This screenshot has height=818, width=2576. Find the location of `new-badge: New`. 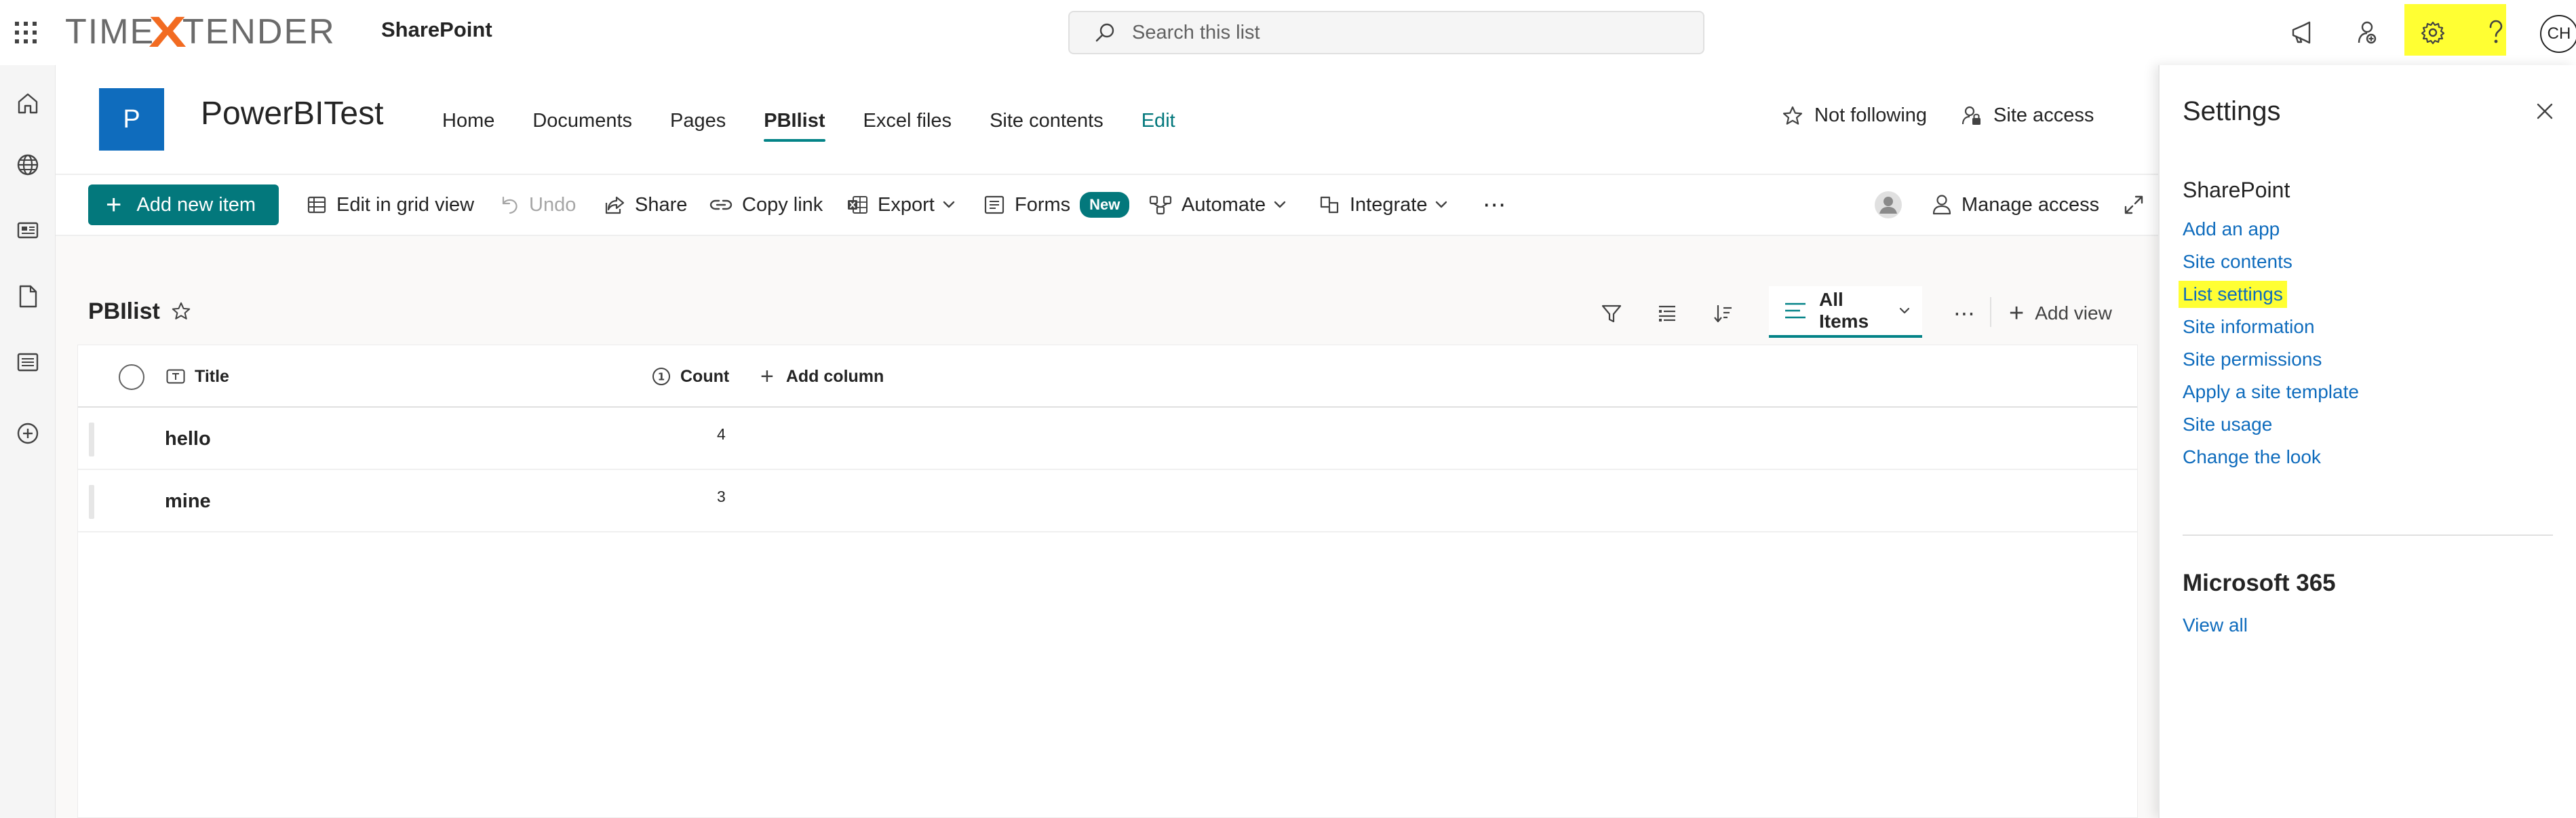

new-badge: New is located at coordinates (1105, 205).